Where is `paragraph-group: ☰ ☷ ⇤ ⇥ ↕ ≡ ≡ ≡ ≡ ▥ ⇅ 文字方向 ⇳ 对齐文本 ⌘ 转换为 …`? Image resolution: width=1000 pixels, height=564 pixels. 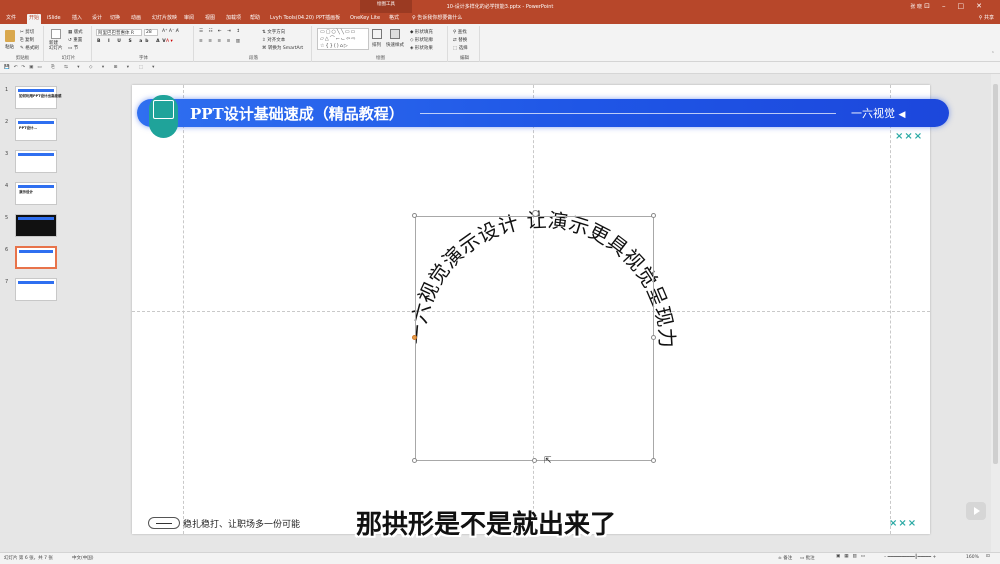
paragraph-group: ☰ ☷ ⇤ ⇥ ↕ ≡ ≡ ≡ ≡ ▥ ⇅ 文字方向 ⇳ 对齐文本 ⌘ 转换为 … is located at coordinates (254, 44).